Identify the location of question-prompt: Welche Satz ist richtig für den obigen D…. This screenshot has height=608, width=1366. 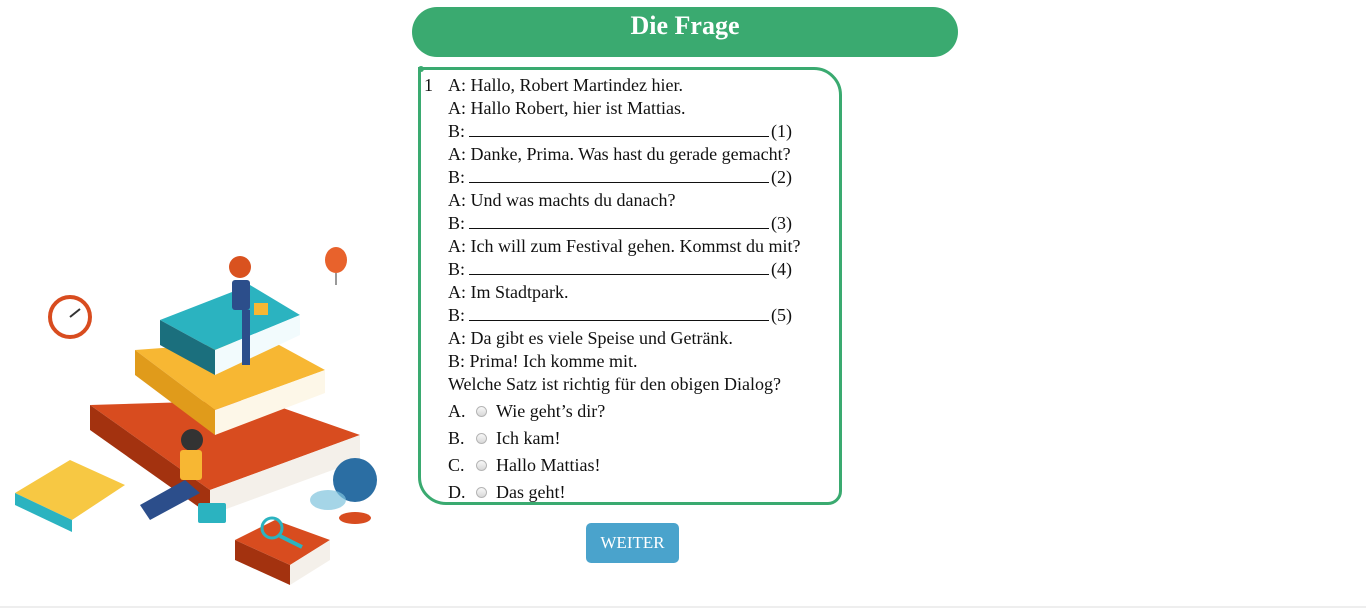
(614, 384).